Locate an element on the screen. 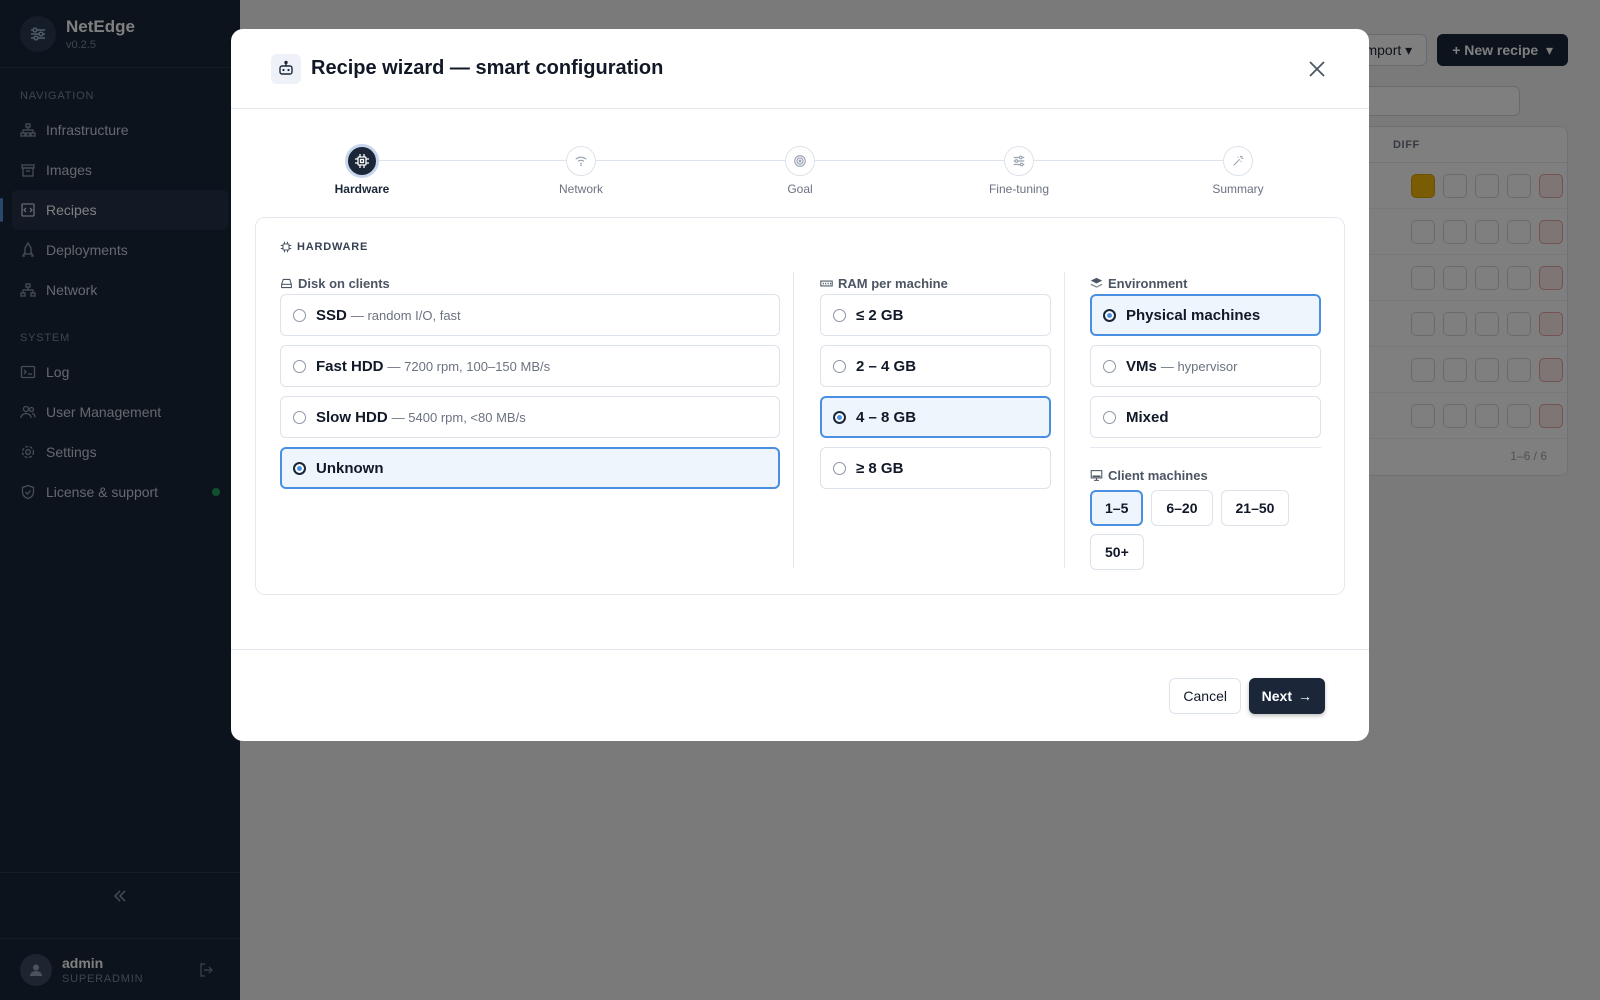 Image resolution: width=1600 pixels, height=1000 pixels. step-summary: Summary is located at coordinates (1238, 171).